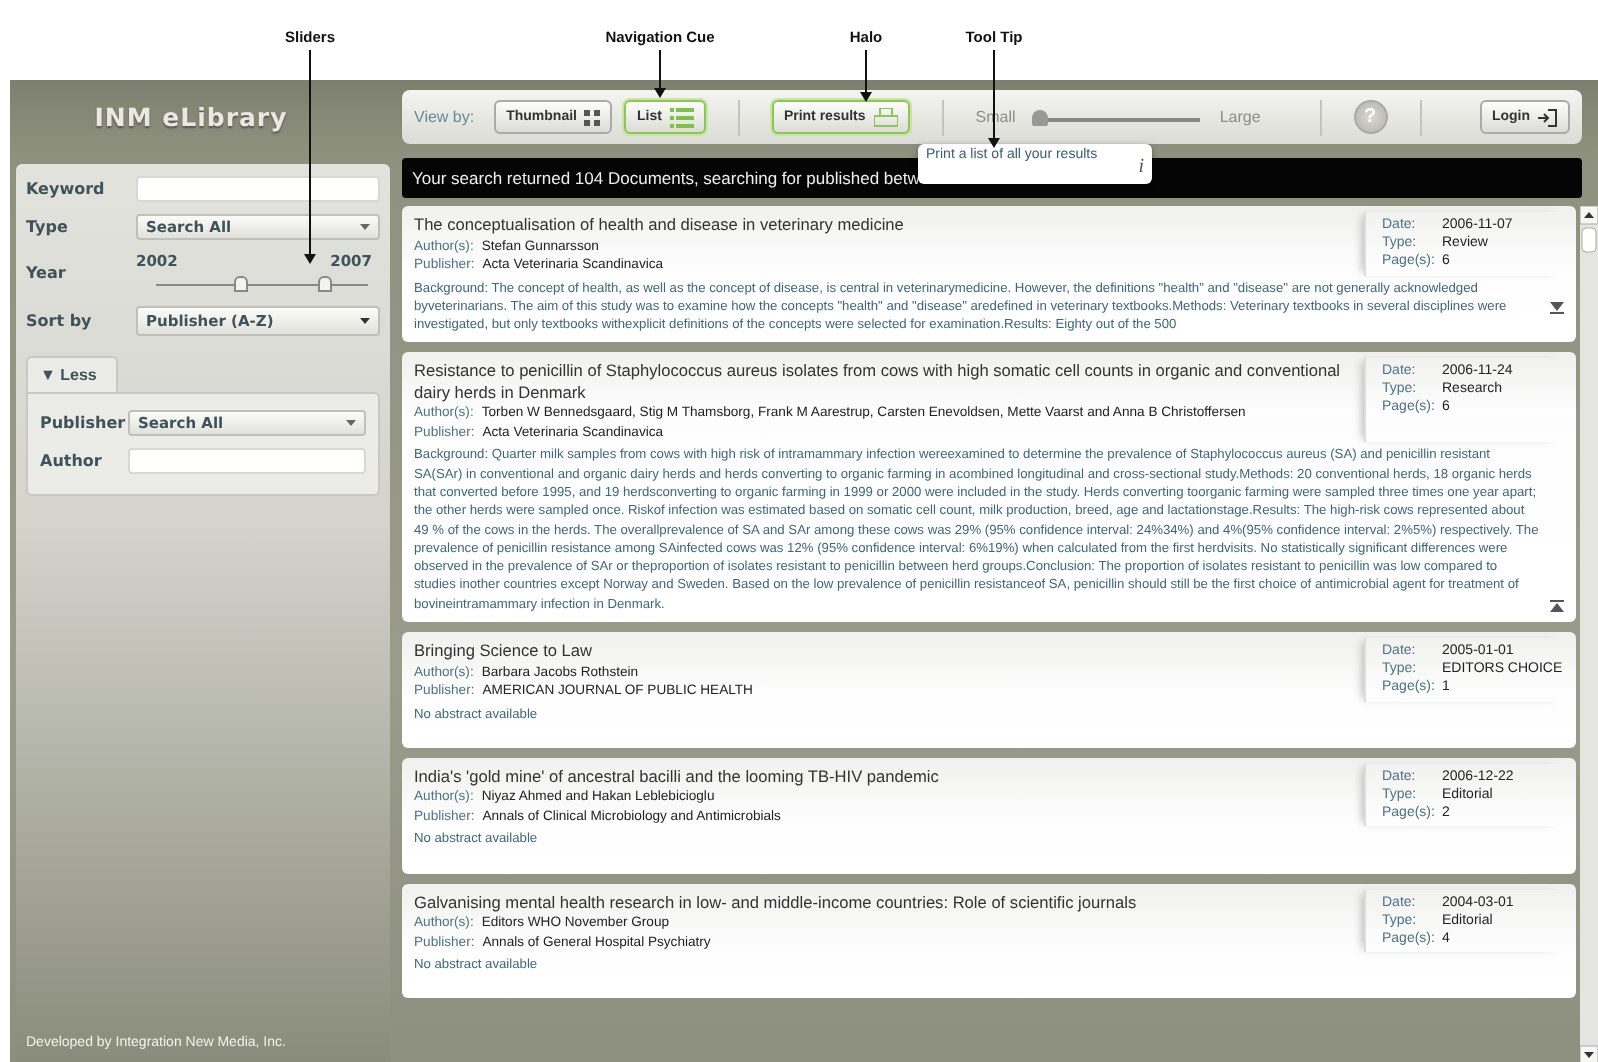 This screenshot has height=1062, width=1598. I want to click on size-slider, so click(1117, 117).